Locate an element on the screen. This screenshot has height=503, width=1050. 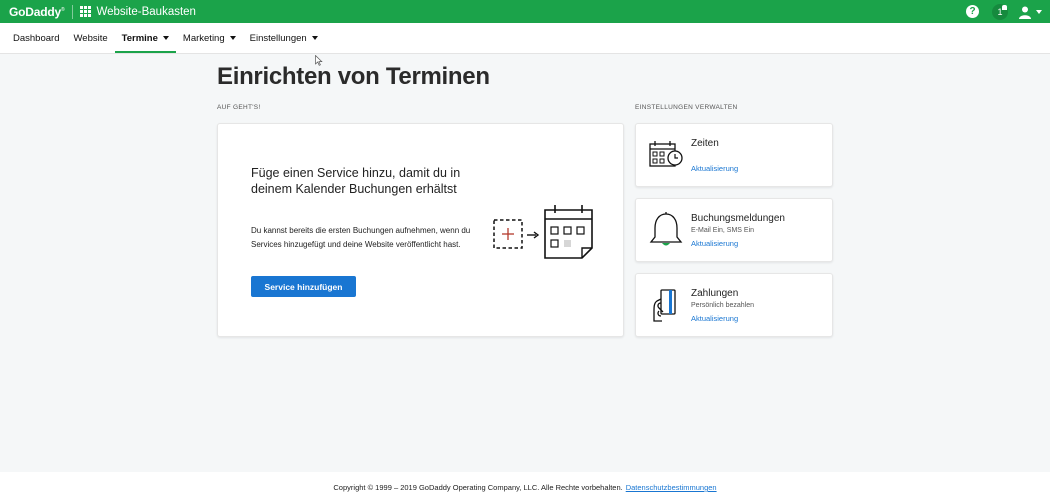
times-update-link: Aktualisierung is located at coordinates (714, 168).